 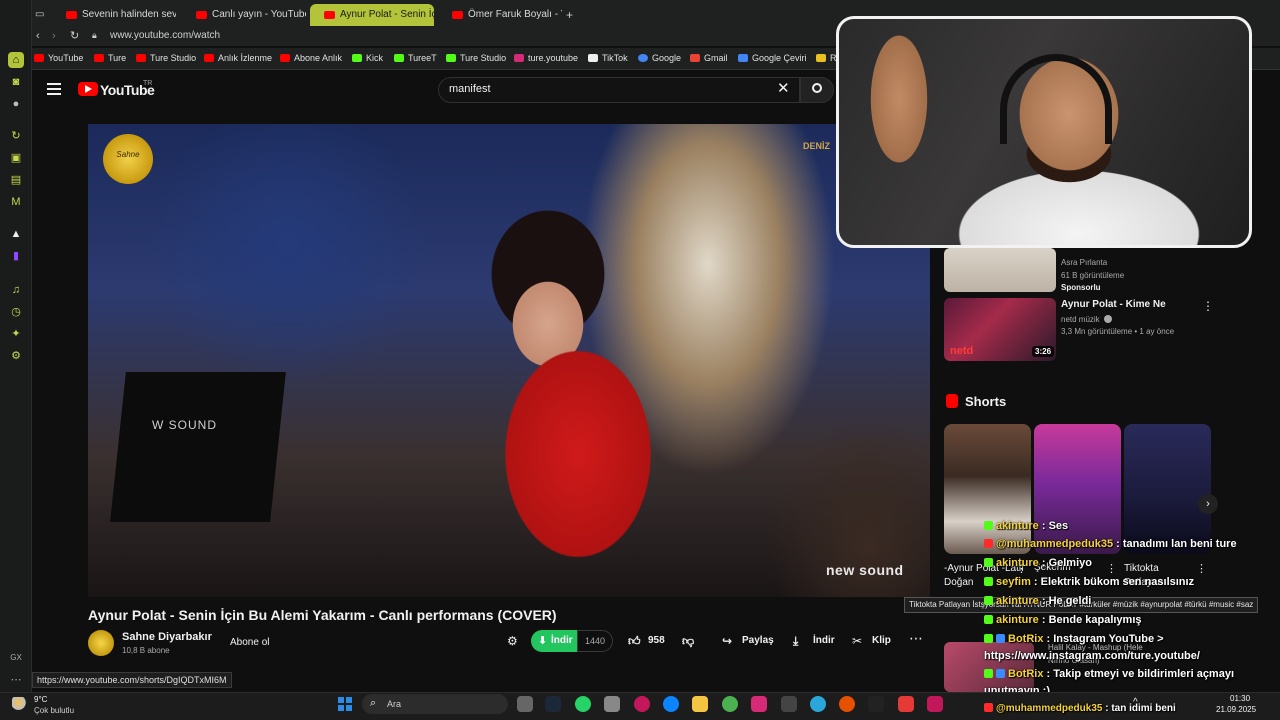 What do you see at coordinates (238, 58) in the screenshot?
I see `bookmark-anlik-izlenme: Anlık İzlenme` at bounding box center [238, 58].